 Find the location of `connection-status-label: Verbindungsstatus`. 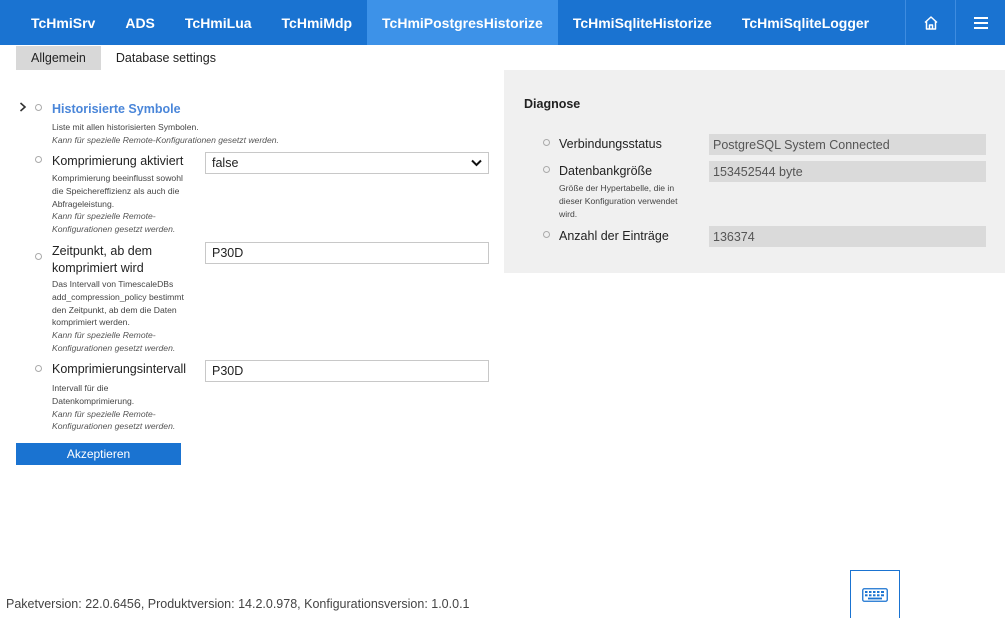

connection-status-label: Verbindungsstatus is located at coordinates (610, 144).